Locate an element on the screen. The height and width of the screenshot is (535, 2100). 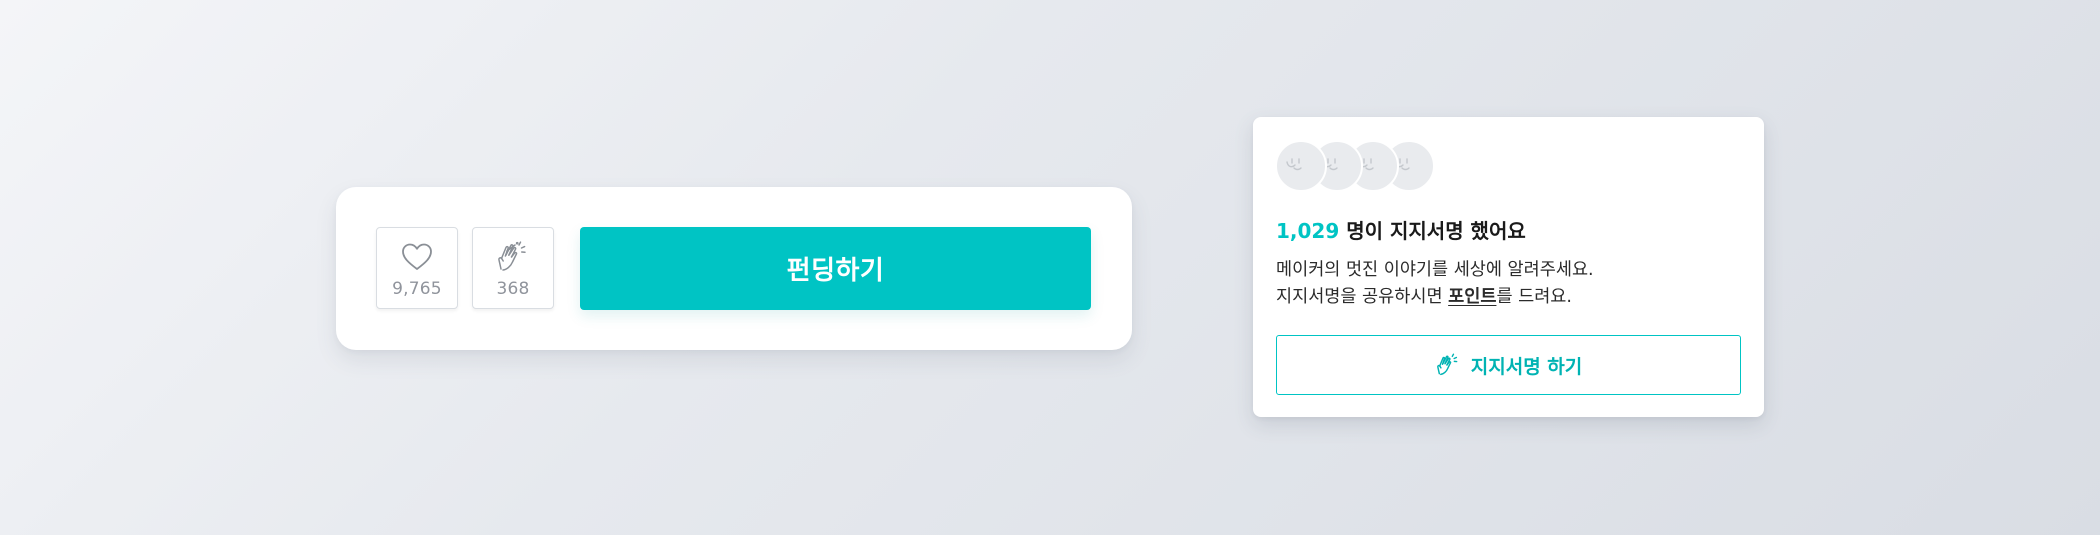
cheer-button: 368 is located at coordinates (513, 268).